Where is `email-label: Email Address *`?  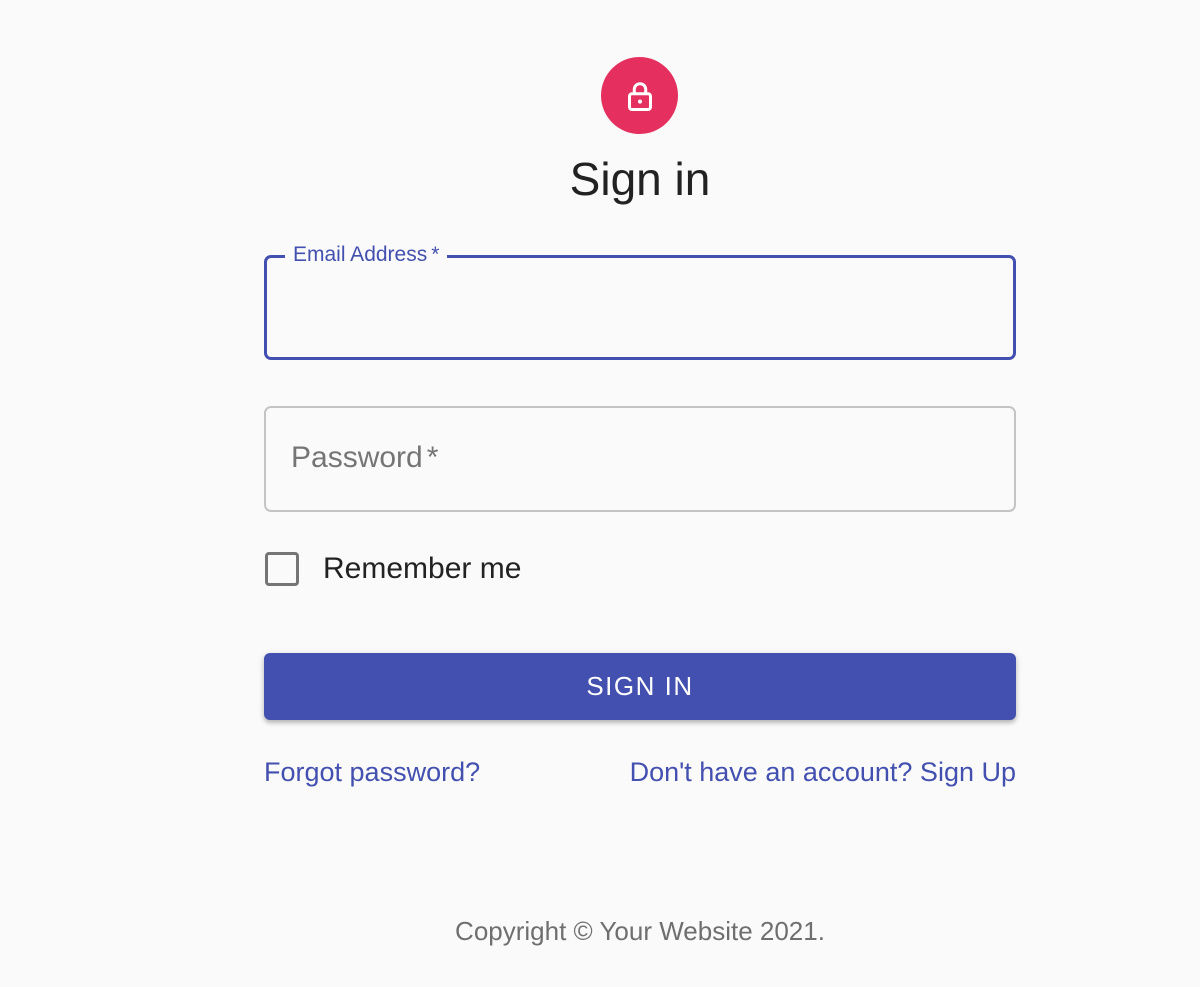 email-label: Email Address * is located at coordinates (366, 255).